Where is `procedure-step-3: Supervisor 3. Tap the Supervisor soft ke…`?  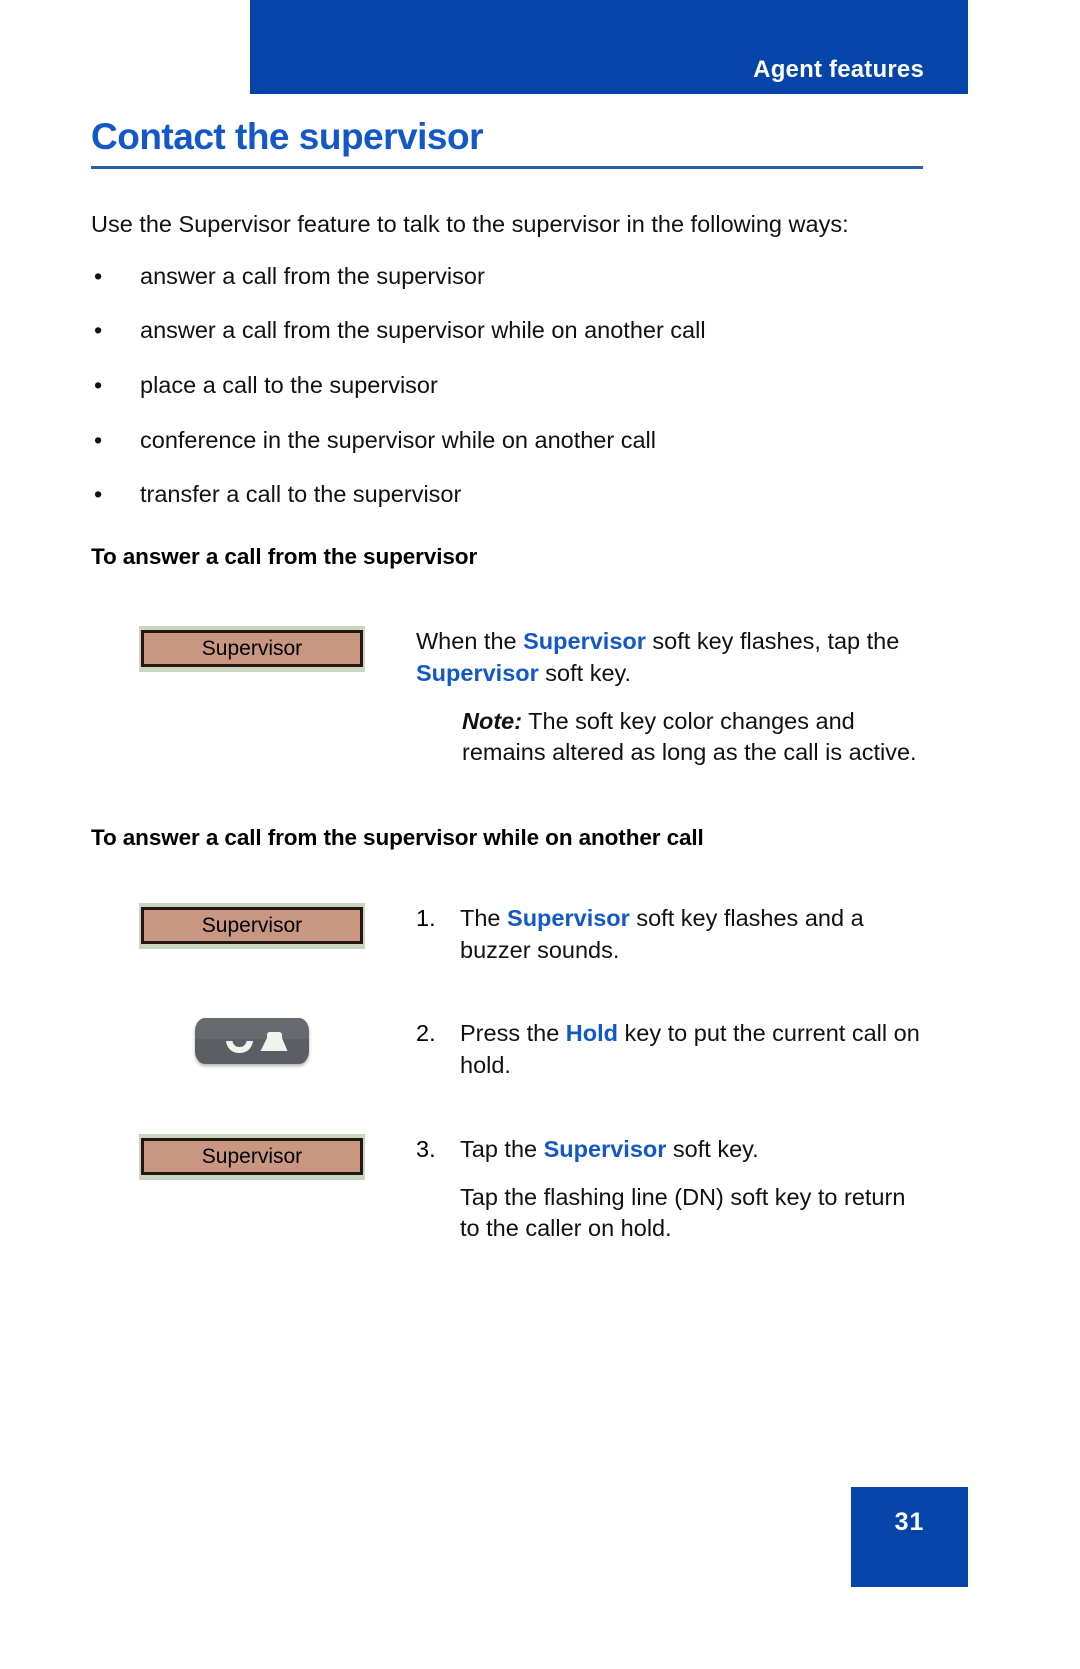
procedure-step-3: Supervisor 3. Tap the Supervisor soft ke… is located at coordinates (511, 1189).